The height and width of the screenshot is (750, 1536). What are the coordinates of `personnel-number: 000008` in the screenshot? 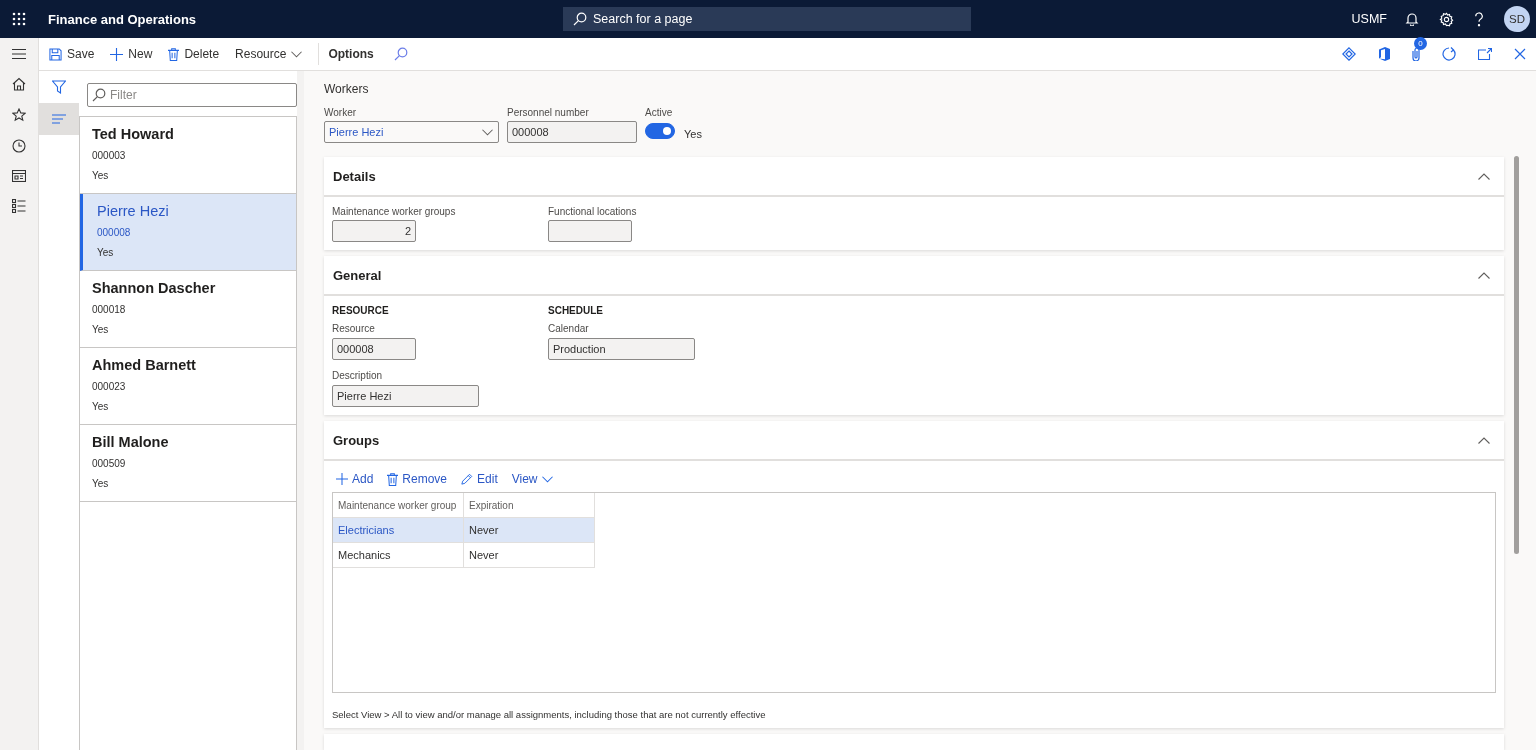 It's located at (114, 232).